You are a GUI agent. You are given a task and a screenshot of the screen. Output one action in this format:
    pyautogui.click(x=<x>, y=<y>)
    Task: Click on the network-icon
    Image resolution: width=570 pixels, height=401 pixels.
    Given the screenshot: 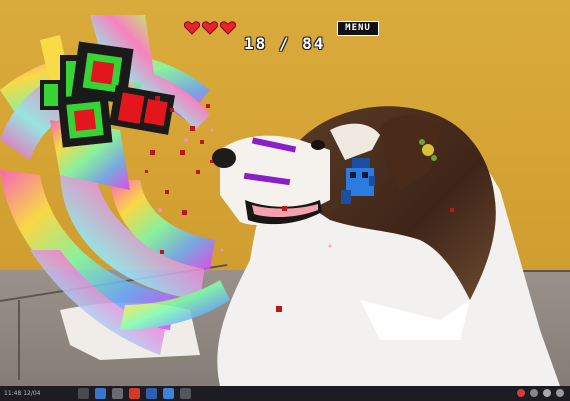 What is the action you would take?
    pyautogui.click(x=534, y=393)
    